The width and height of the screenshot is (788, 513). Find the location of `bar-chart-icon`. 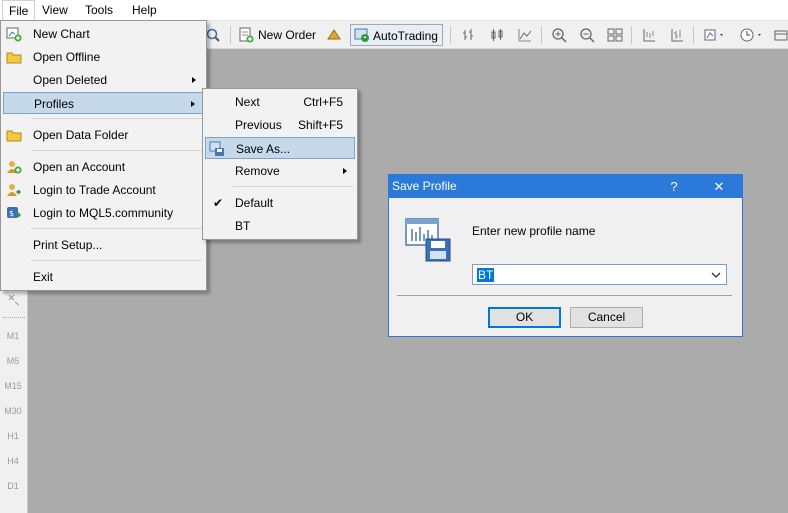

bar-chart-icon is located at coordinates (469, 35).